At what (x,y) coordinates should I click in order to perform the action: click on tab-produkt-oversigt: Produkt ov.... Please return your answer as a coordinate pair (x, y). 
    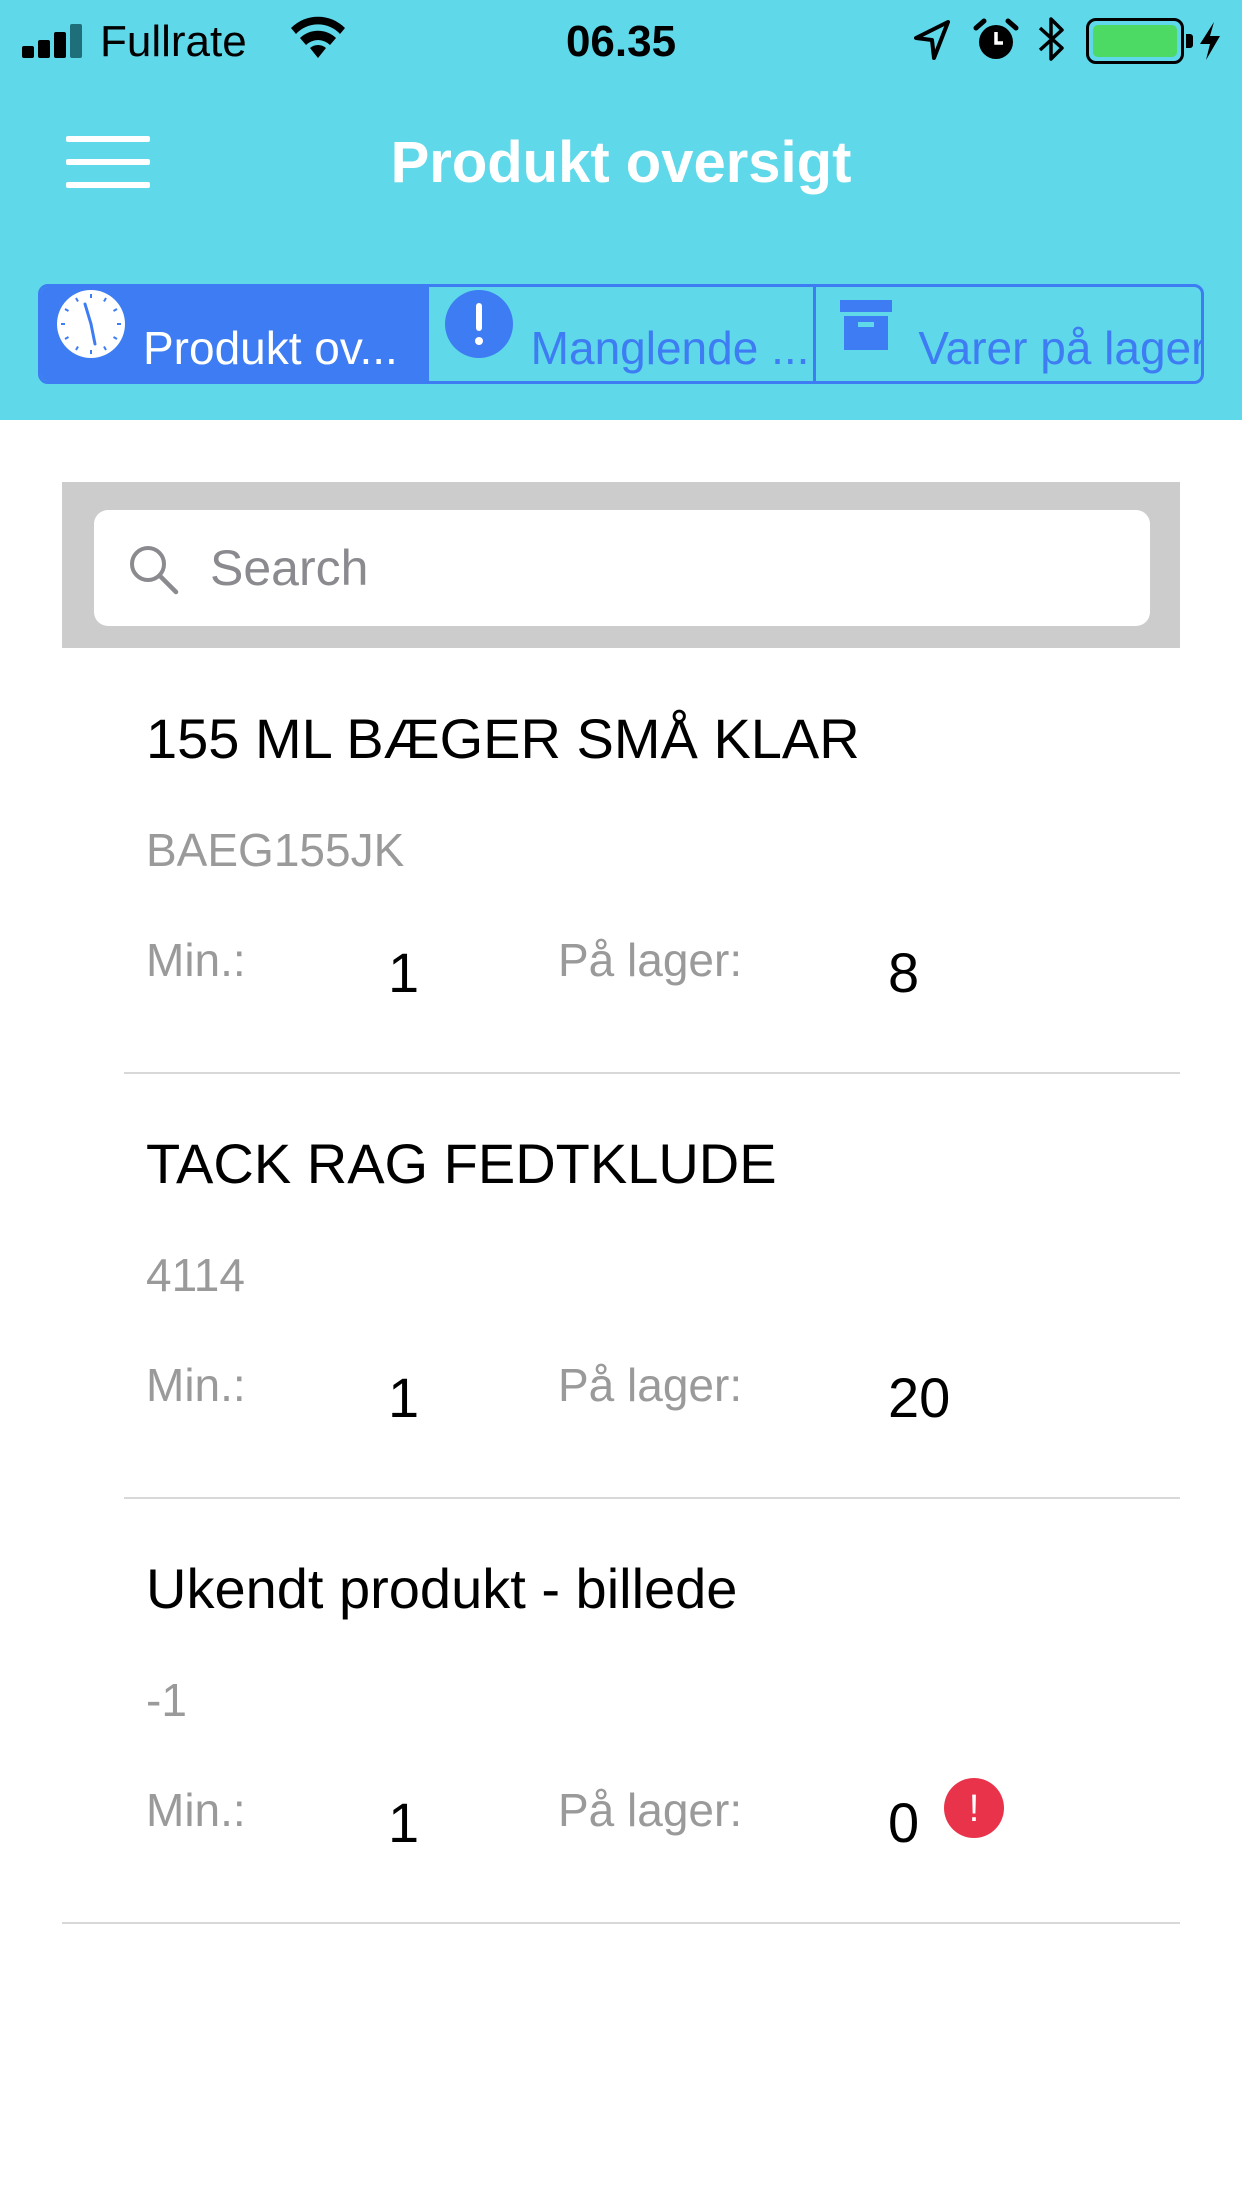
    Looking at the image, I should click on (233, 334).